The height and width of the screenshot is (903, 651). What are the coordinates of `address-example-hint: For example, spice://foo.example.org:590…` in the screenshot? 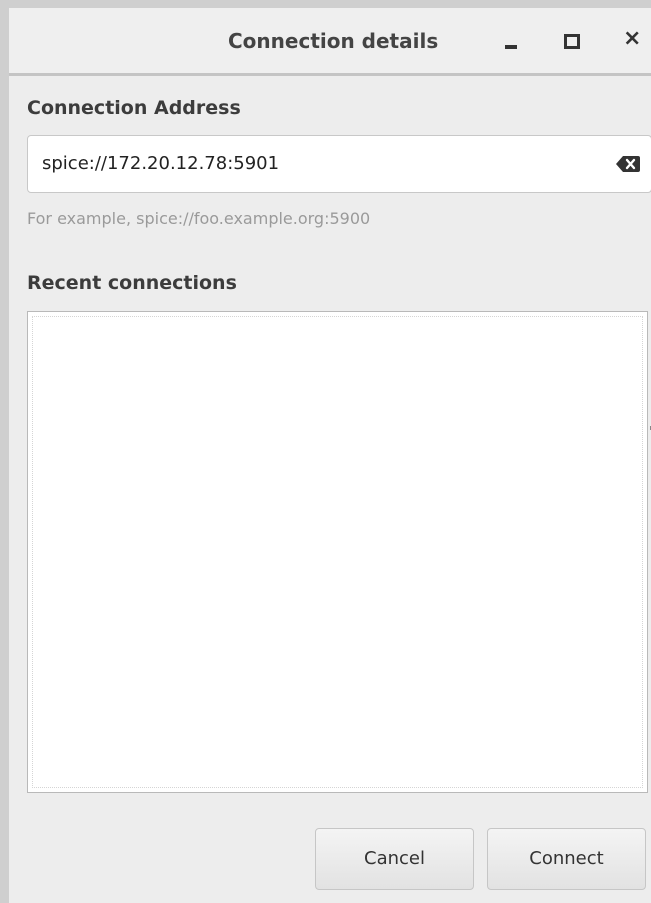 It's located at (199, 218).